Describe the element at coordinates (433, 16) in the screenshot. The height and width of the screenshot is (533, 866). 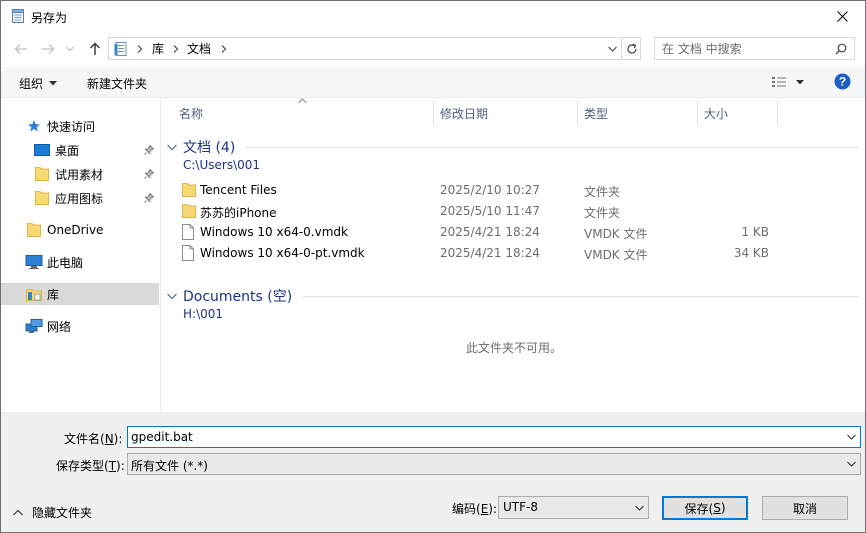
I see `title-bar: 另存为` at that location.